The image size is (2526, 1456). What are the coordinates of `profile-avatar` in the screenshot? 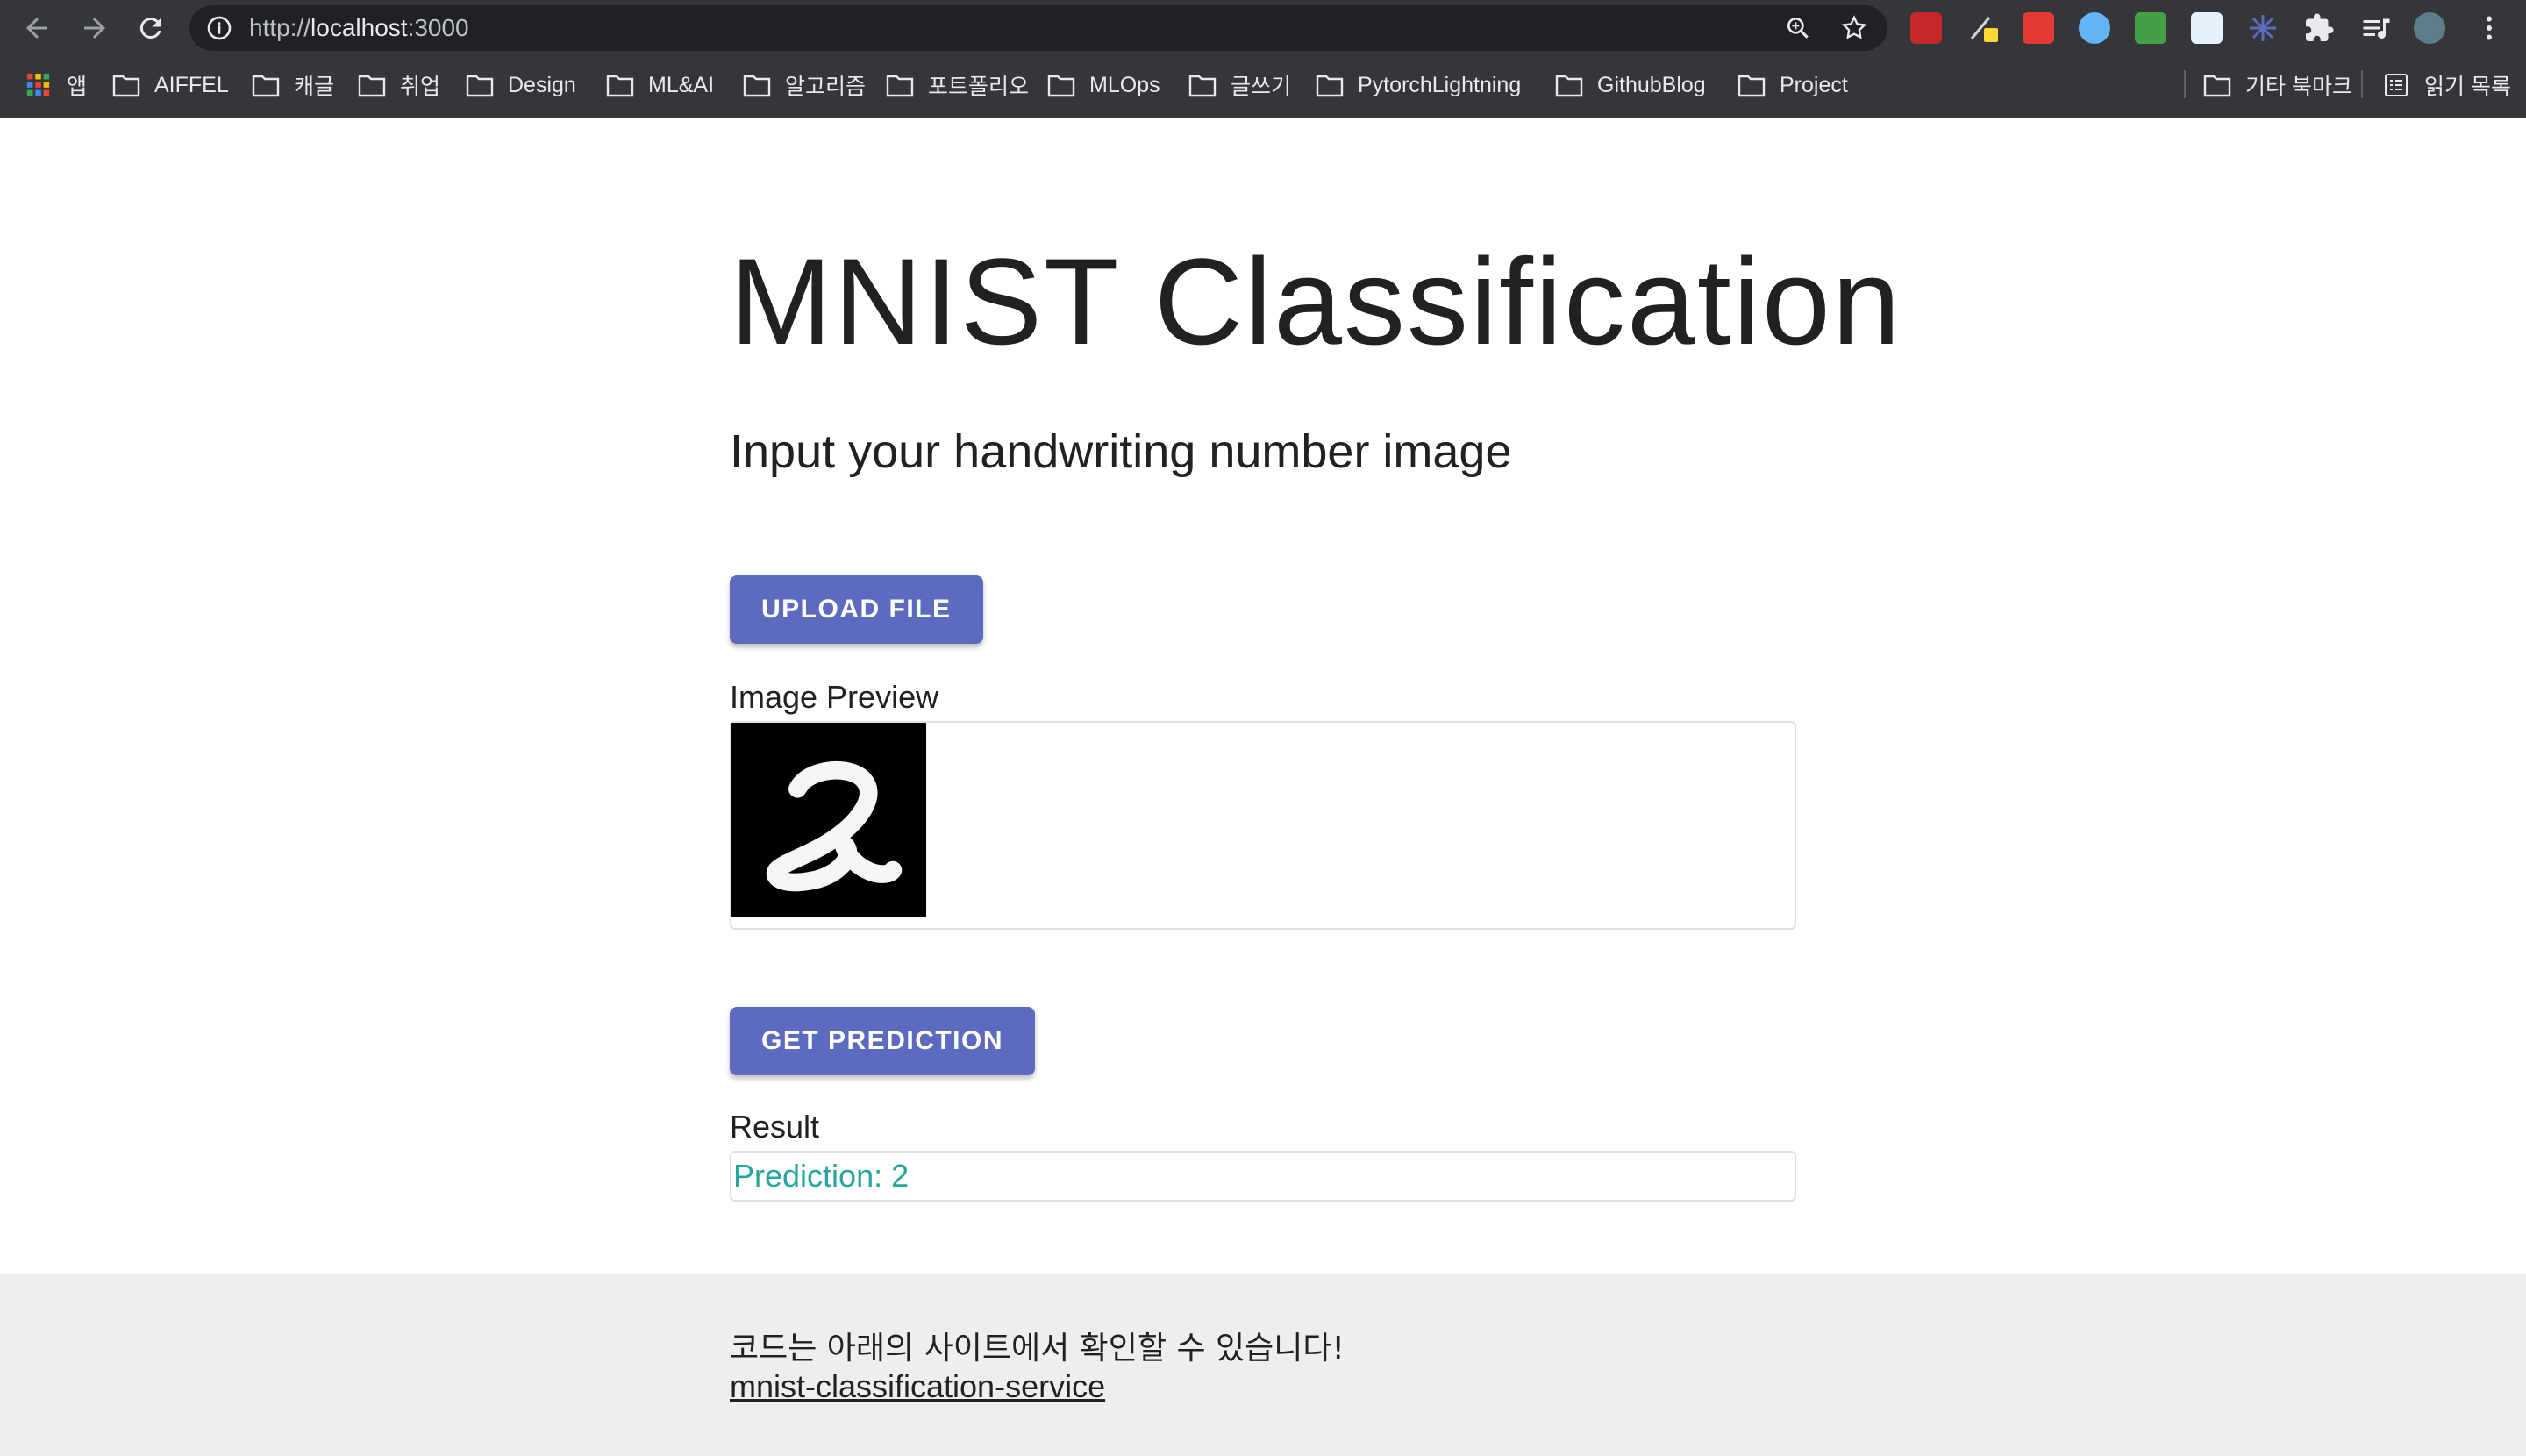 It's located at (2429, 28).